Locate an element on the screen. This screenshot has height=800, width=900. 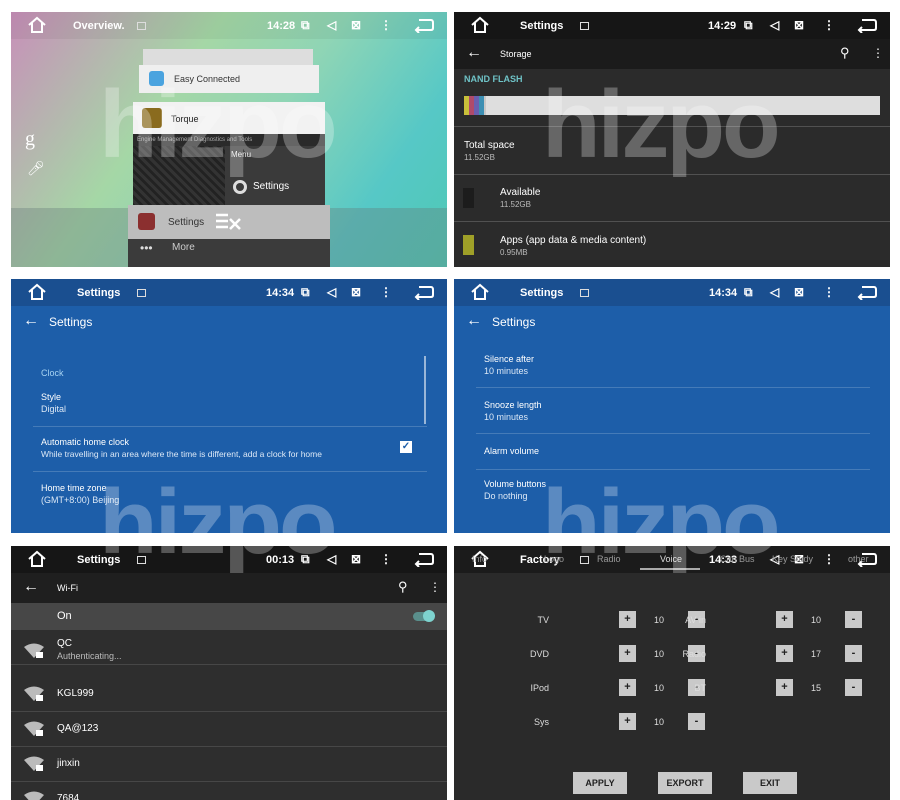
close-all-icon is located at coordinates (228, 222).